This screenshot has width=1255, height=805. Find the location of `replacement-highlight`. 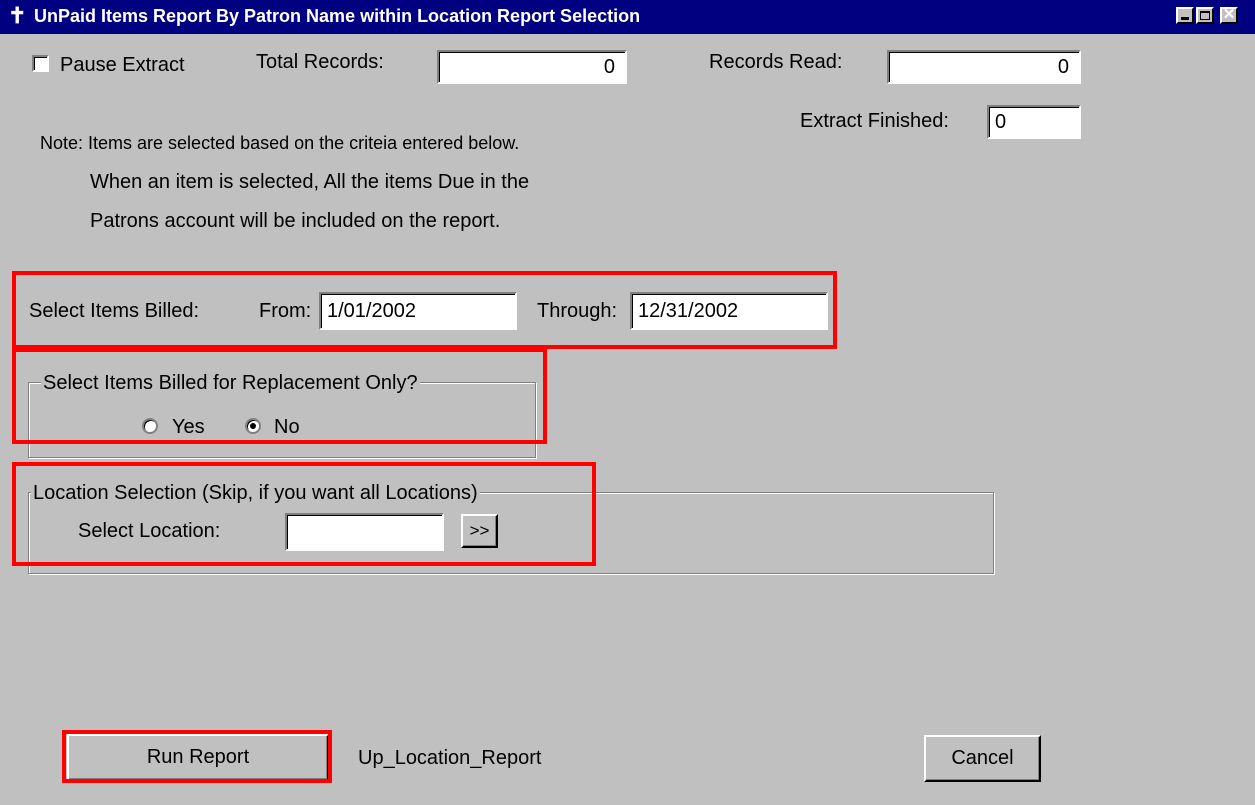

replacement-highlight is located at coordinates (279, 396).